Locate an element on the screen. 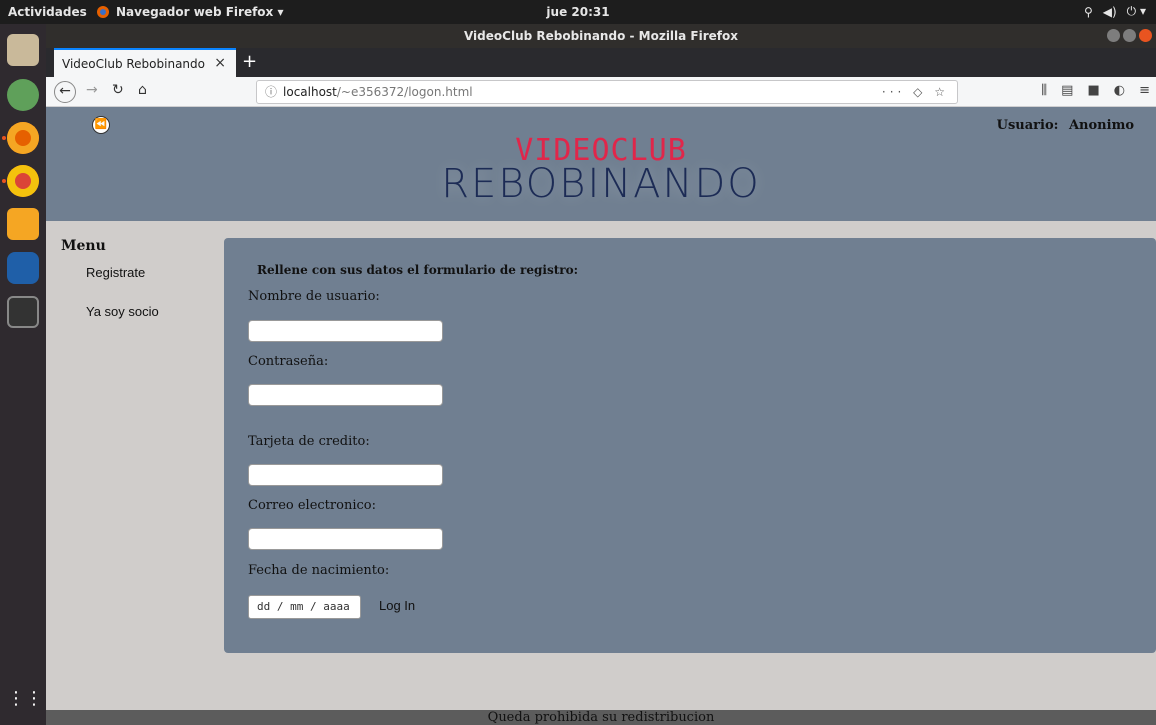 This screenshot has width=1156, height=725. chrome-icon is located at coordinates (23, 181).